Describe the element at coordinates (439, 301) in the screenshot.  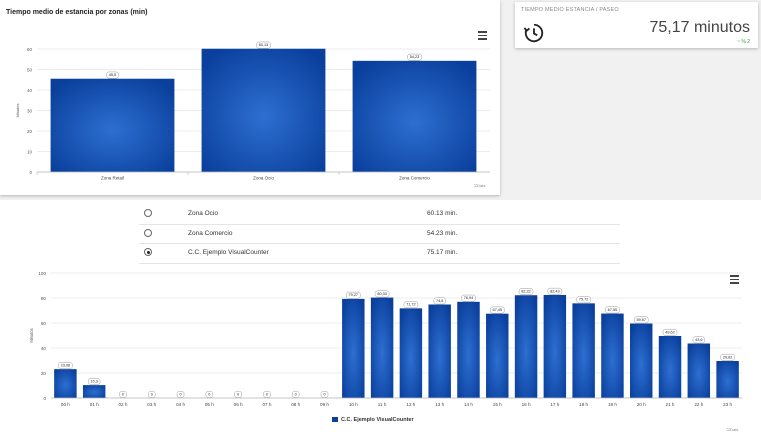
I see `data-label: 74,8` at that location.